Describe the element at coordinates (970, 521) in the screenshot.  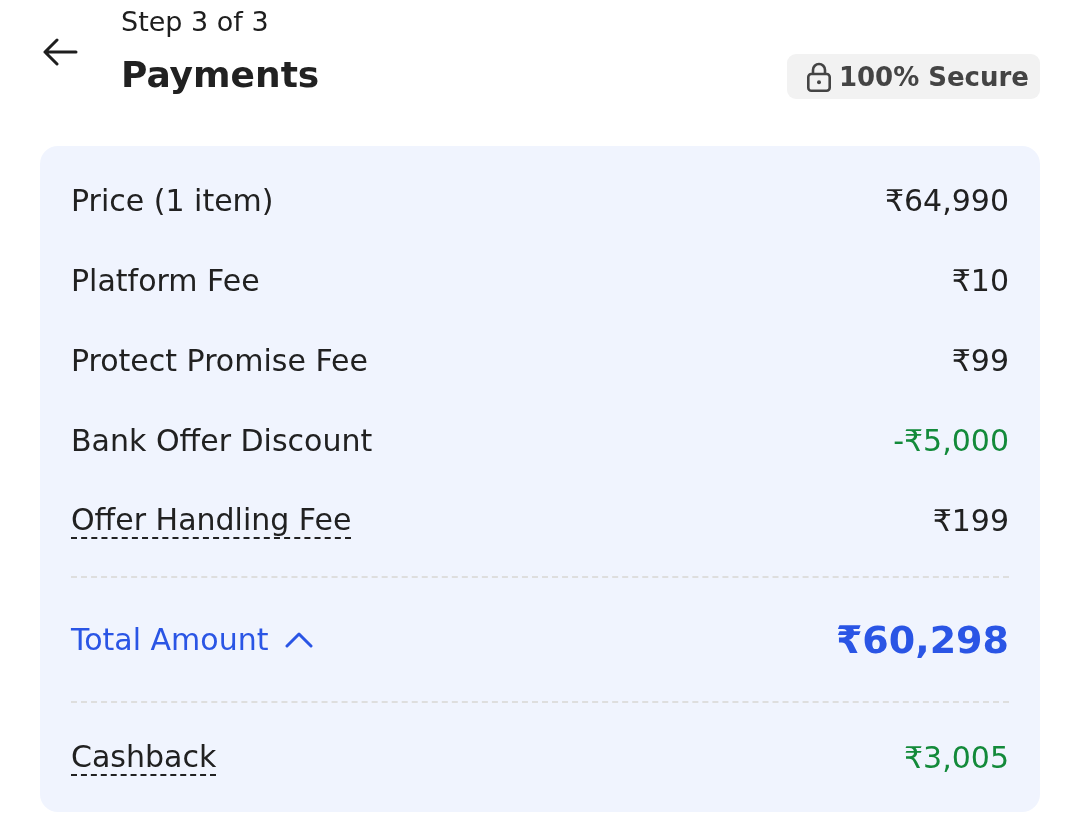
I see `summary-amount: ₹199` at that location.